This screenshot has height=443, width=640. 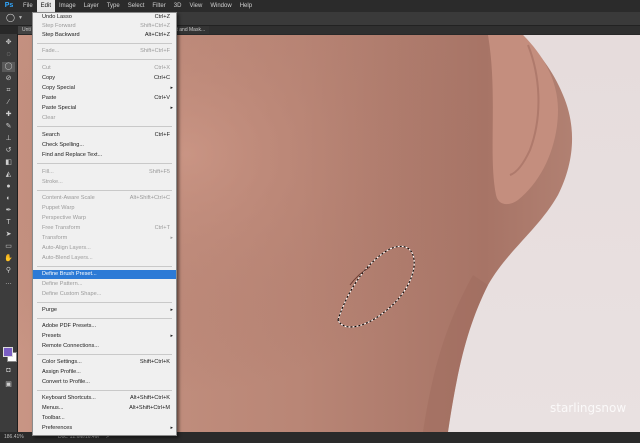 What do you see at coordinates (20, 18) in the screenshot?
I see `chevron-down-icon: ▼` at bounding box center [20, 18].